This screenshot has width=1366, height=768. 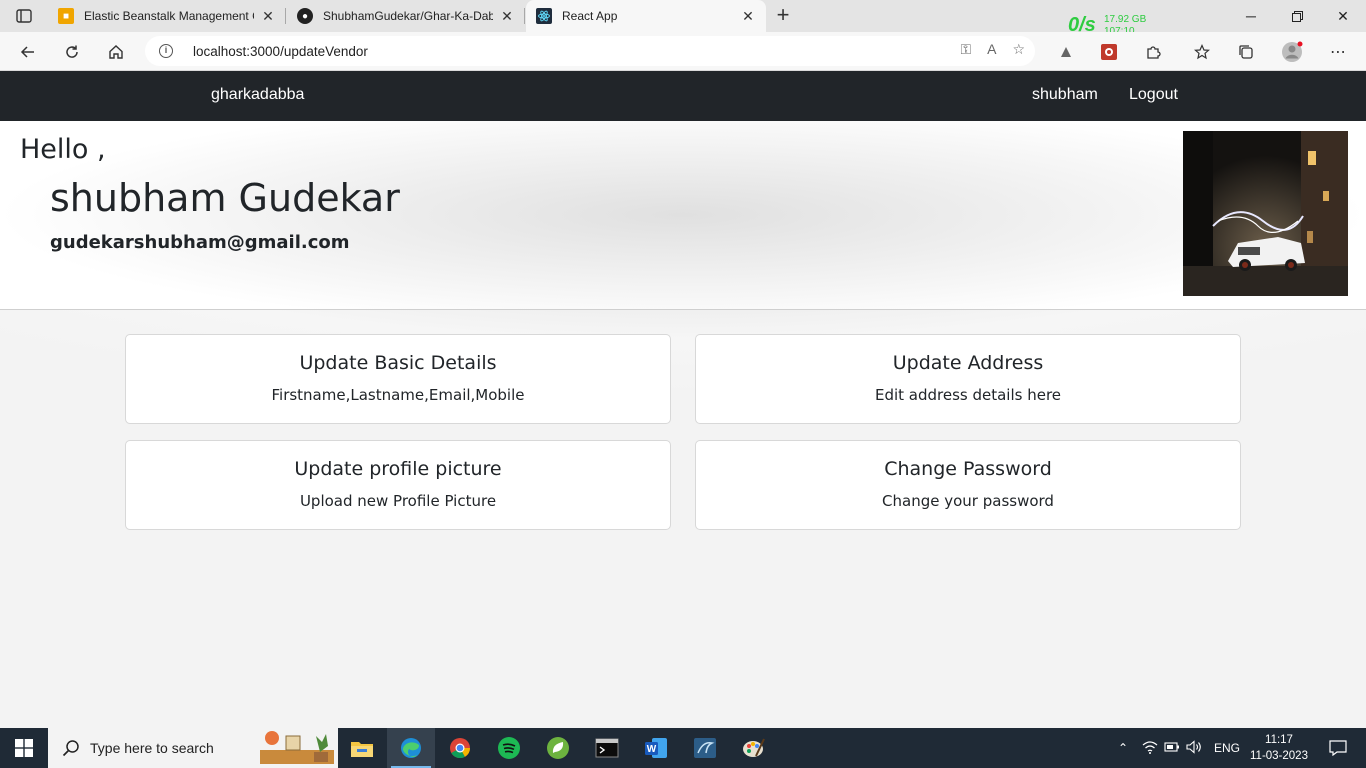 What do you see at coordinates (1194, 748) in the screenshot?
I see `volume-icon` at bounding box center [1194, 748].